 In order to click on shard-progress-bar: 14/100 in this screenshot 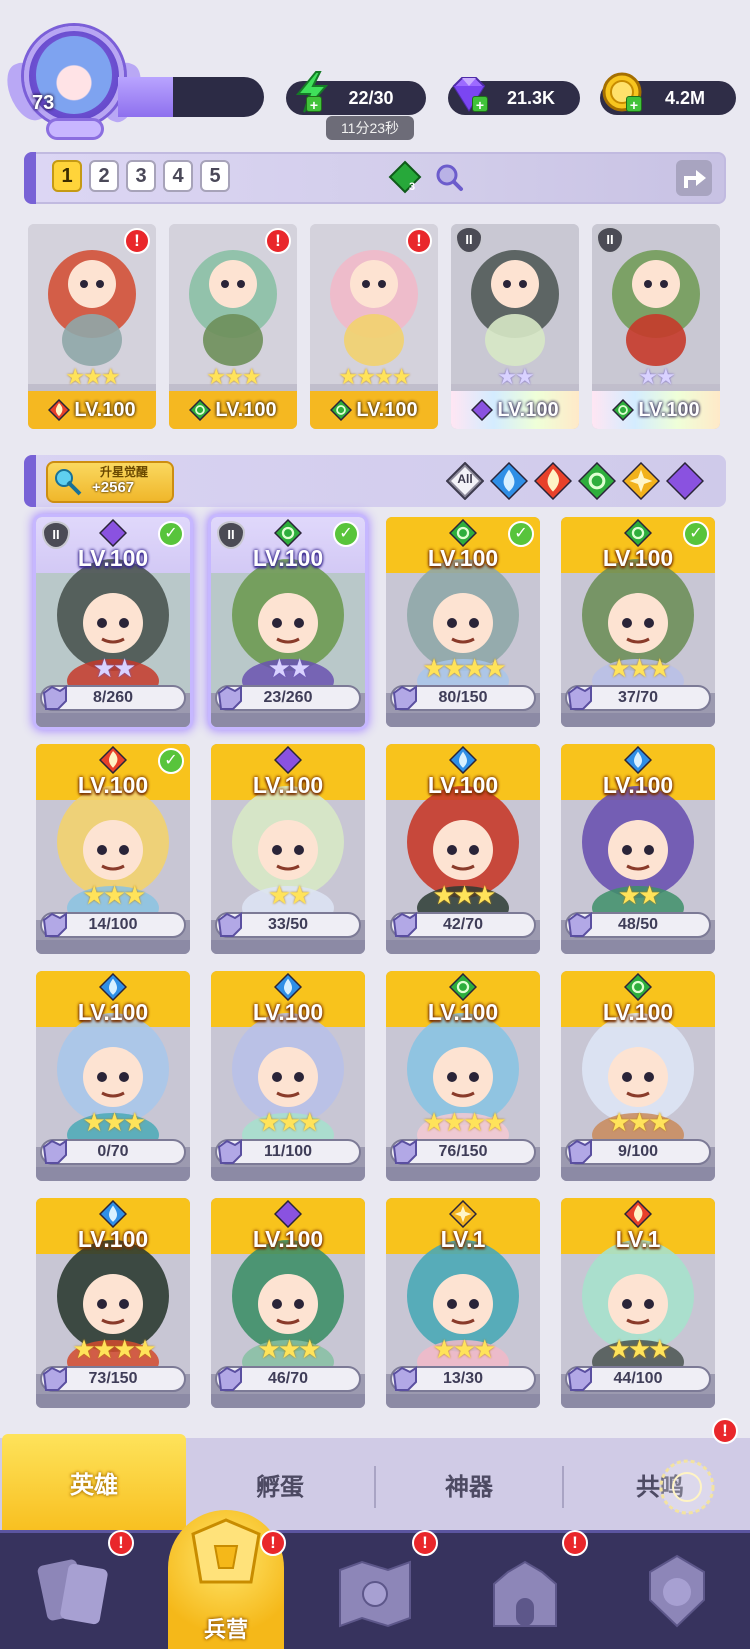, I will do `click(113, 925)`.